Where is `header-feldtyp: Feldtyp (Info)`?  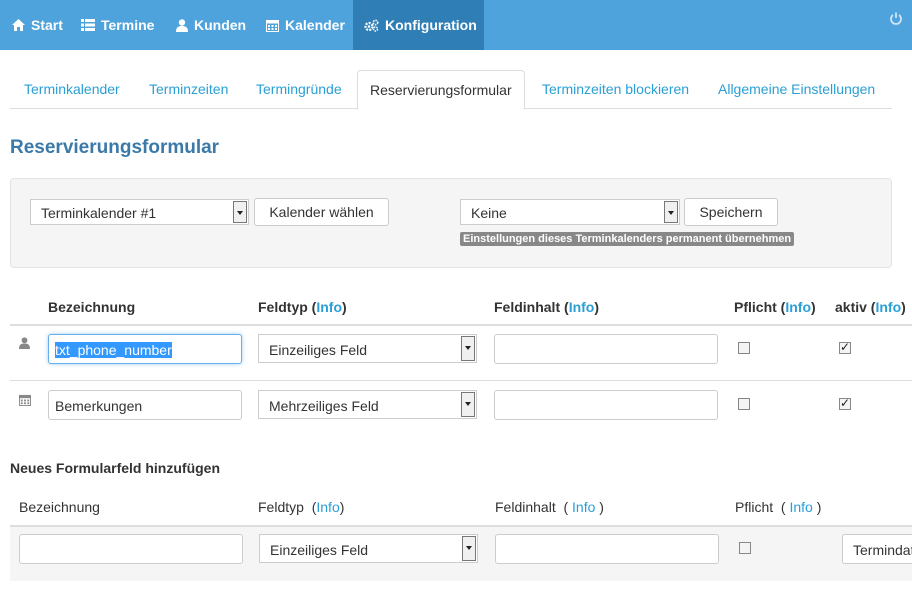
header-feldtyp: Feldtyp (Info) is located at coordinates (302, 307).